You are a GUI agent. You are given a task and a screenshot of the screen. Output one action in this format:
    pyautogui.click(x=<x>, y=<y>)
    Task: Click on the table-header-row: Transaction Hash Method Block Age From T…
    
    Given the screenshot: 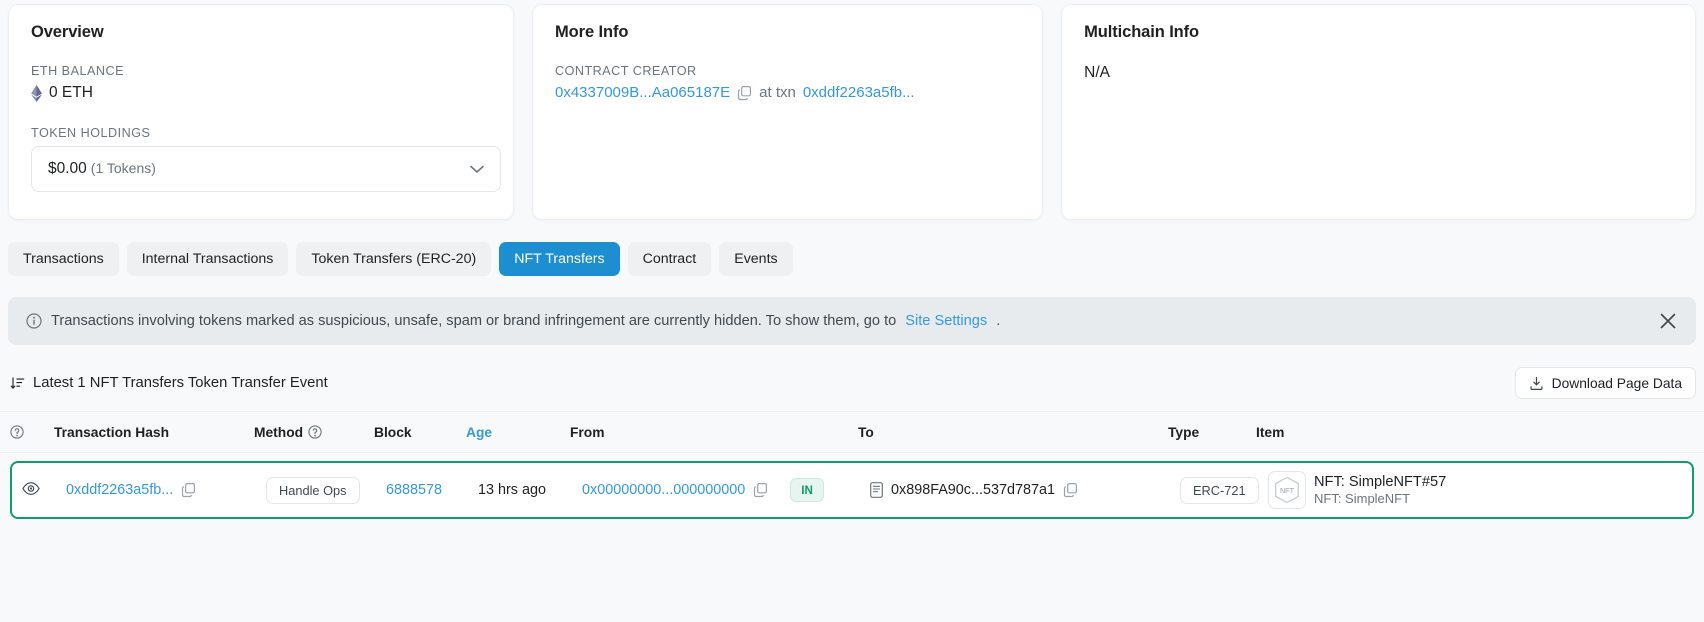 What is the action you would take?
    pyautogui.click(x=852, y=432)
    